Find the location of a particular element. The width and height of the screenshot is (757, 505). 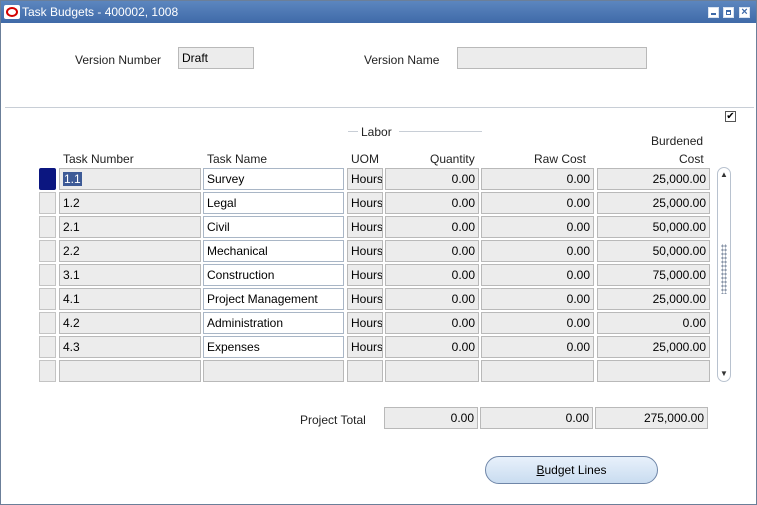

task-number-cell-value: 2.2 is located at coordinates (71, 251).